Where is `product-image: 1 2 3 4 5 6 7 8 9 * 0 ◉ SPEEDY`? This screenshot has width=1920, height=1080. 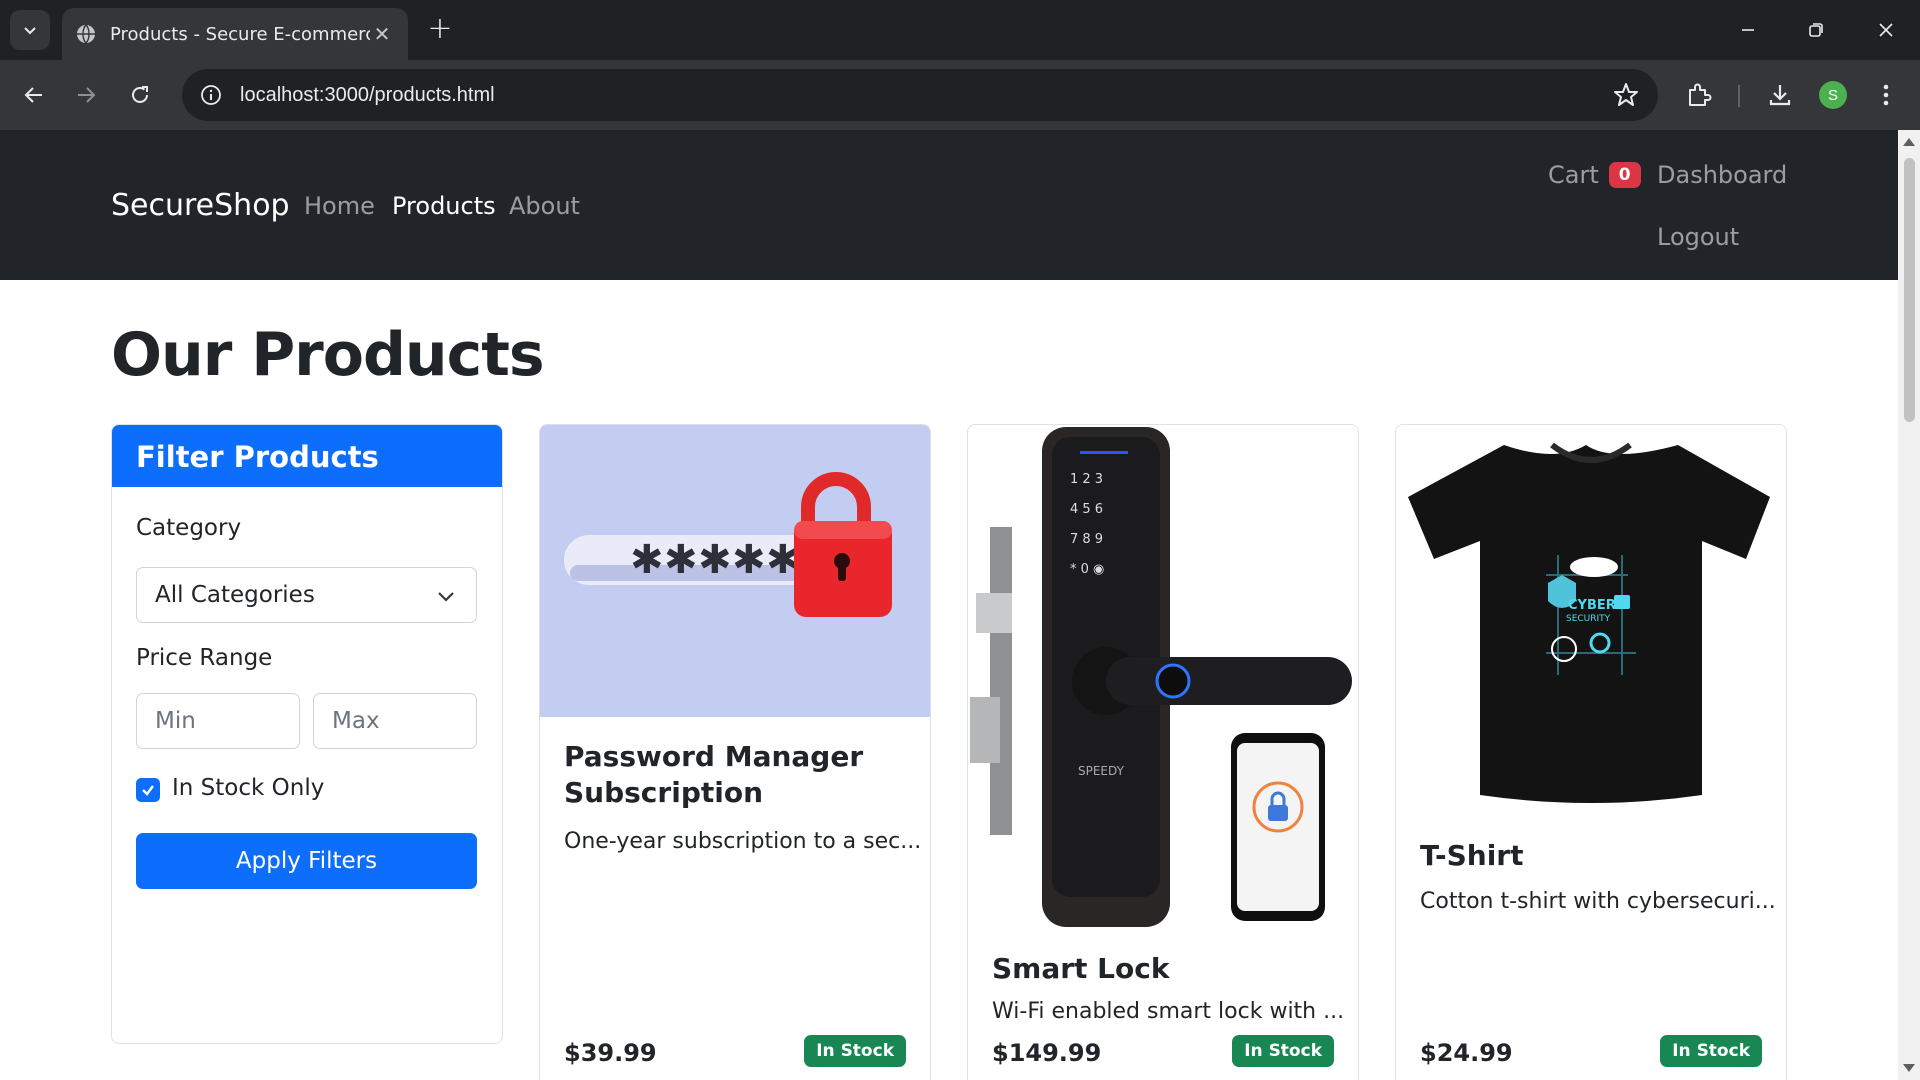 product-image: 1 2 3 4 5 6 7 8 9 * 0 ◉ SPEEDY is located at coordinates (1163, 677).